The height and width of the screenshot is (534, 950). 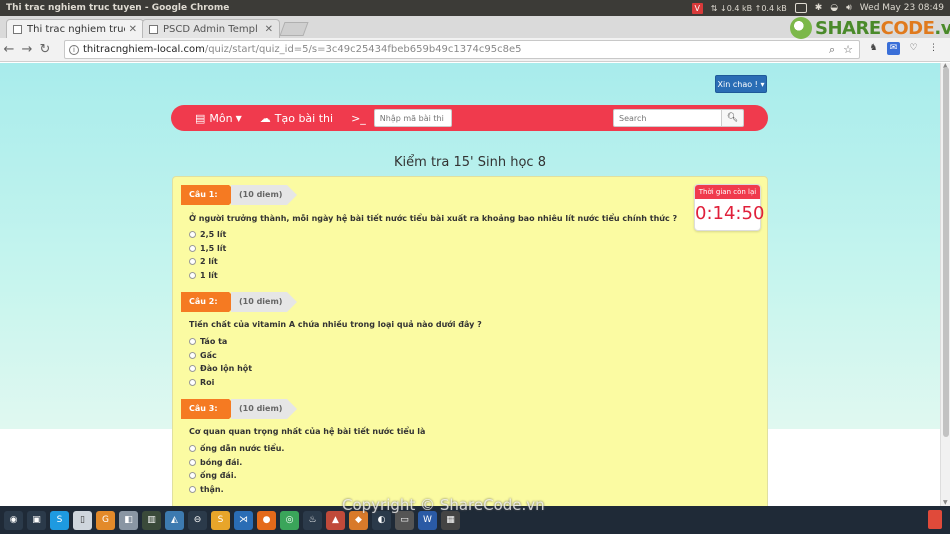 What do you see at coordinates (212, 489) in the screenshot?
I see `option-label: thận.` at bounding box center [212, 489].